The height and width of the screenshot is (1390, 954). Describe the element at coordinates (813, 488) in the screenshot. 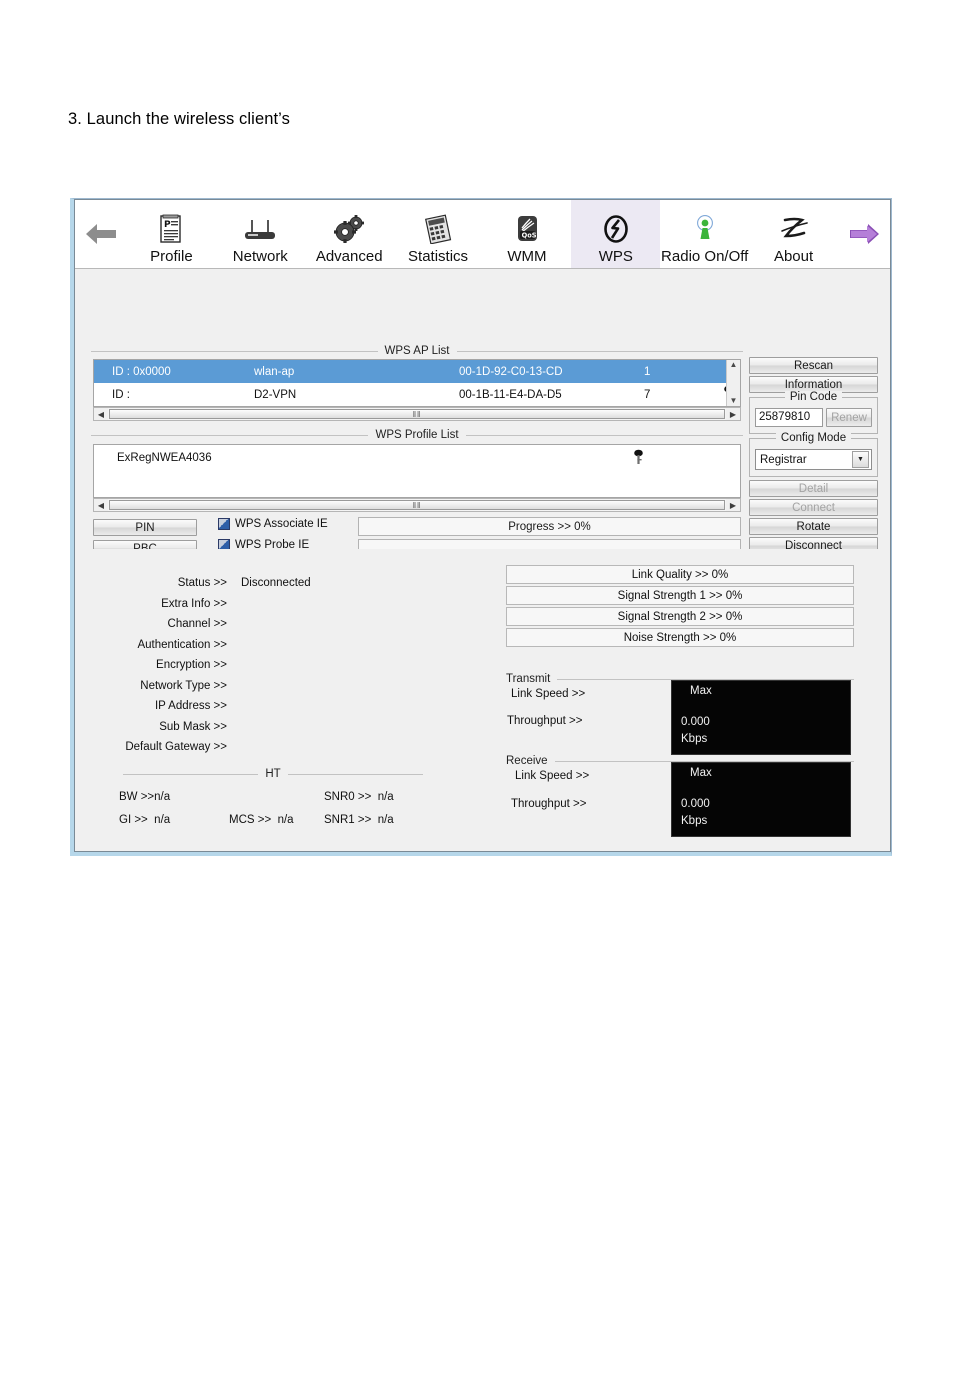

I see `detail-button: Detail` at that location.